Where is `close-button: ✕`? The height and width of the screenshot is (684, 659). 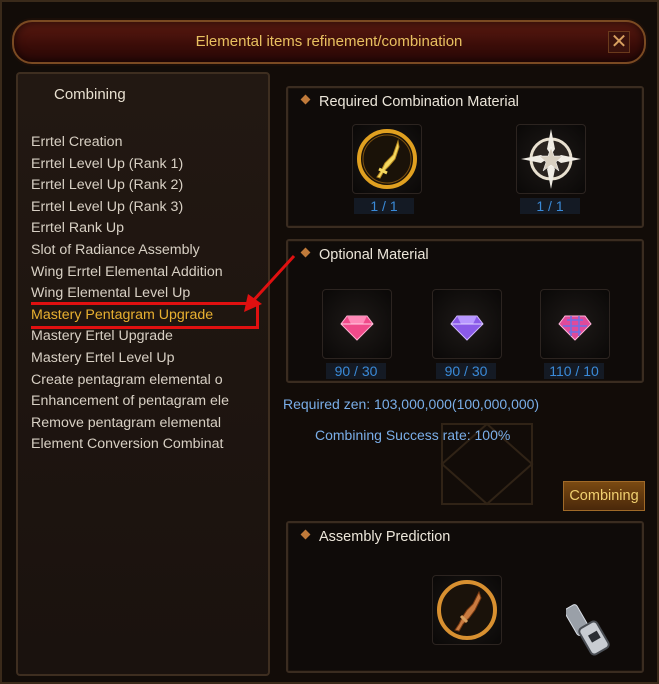 close-button: ✕ is located at coordinates (619, 42).